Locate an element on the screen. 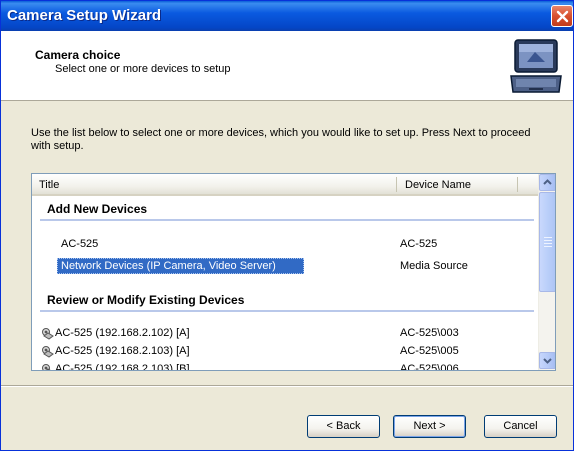  close-button is located at coordinates (562, 16).